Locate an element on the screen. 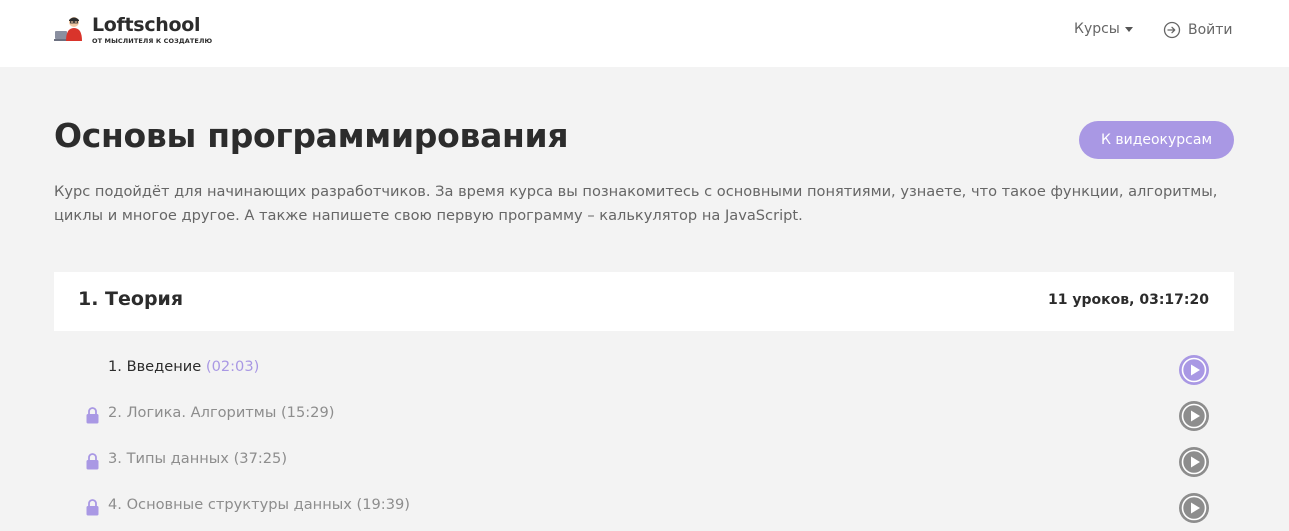 Image resolution: width=1289 pixels, height=531 pixels. logo: Loftschool ОТ МЫСЛИТЕЛЯ К СОЗДАТЕЛЮ is located at coordinates (133, 30).